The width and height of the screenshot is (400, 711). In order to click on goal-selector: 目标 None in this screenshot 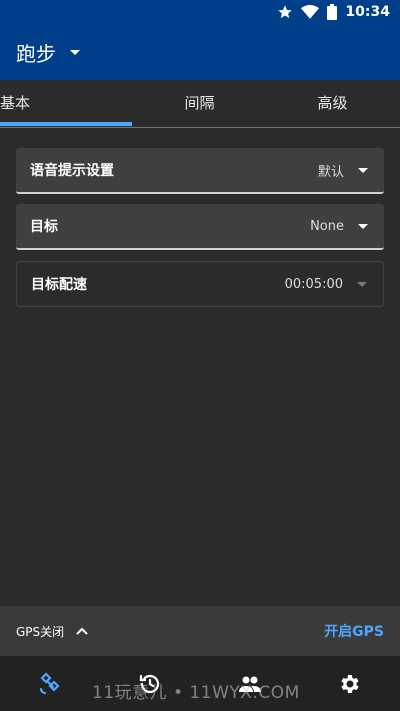, I will do `click(200, 227)`.